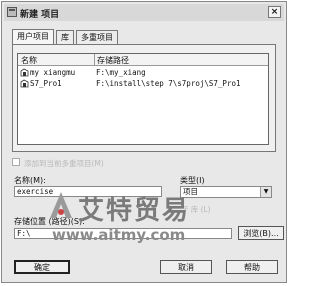 Image resolution: width=320 pixels, height=286 pixels. I want to click on chevron-down-icon: ▼, so click(265, 192).